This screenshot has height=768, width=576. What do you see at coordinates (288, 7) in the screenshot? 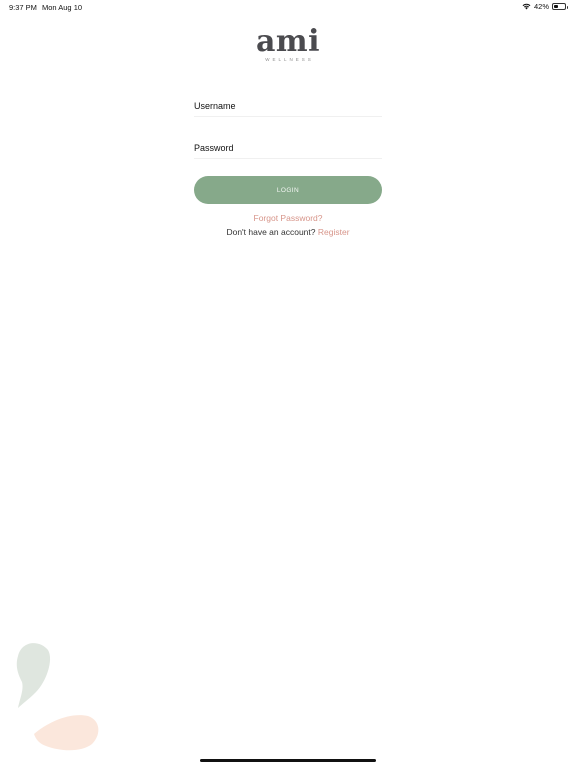
I see `status-bar: 9:37 PM Mon Aug 10 42%` at bounding box center [288, 7].